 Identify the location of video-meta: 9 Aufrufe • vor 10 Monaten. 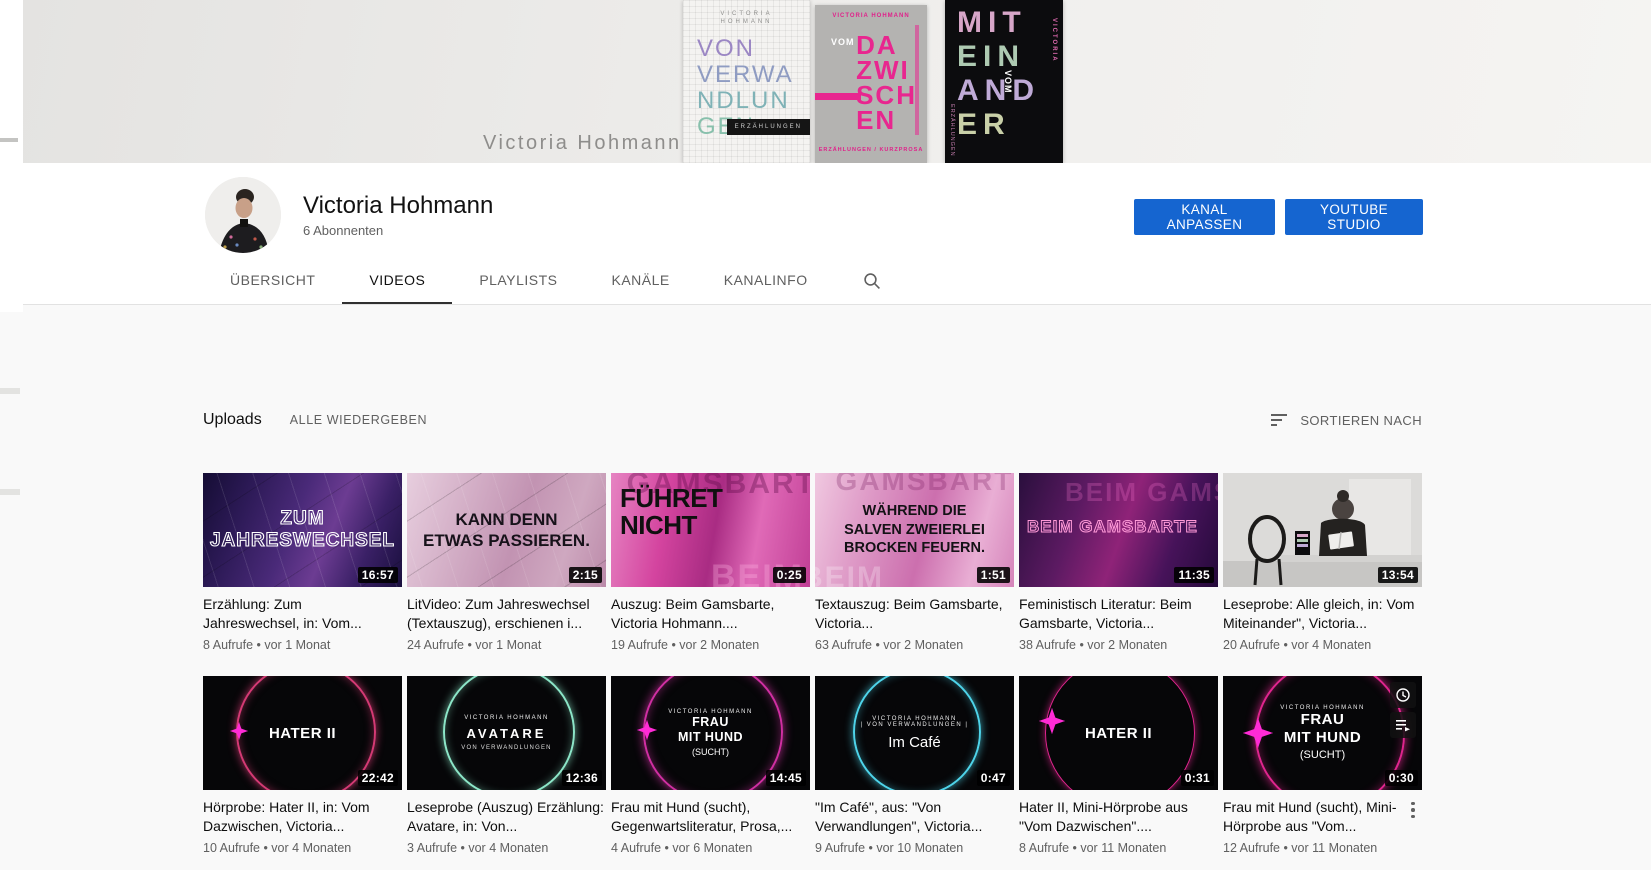
(889, 848).